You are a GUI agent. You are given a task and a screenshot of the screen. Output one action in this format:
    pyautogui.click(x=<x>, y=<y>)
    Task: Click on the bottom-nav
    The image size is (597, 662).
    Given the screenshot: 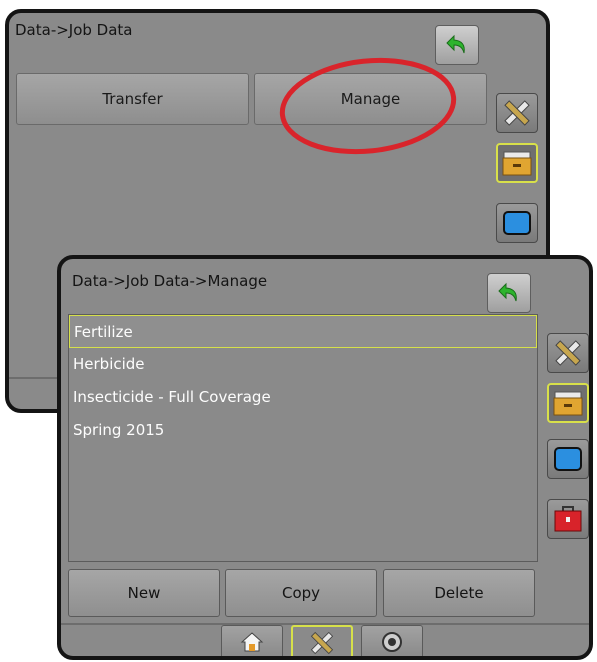 What is the action you would take?
    pyautogui.click(x=326, y=640)
    